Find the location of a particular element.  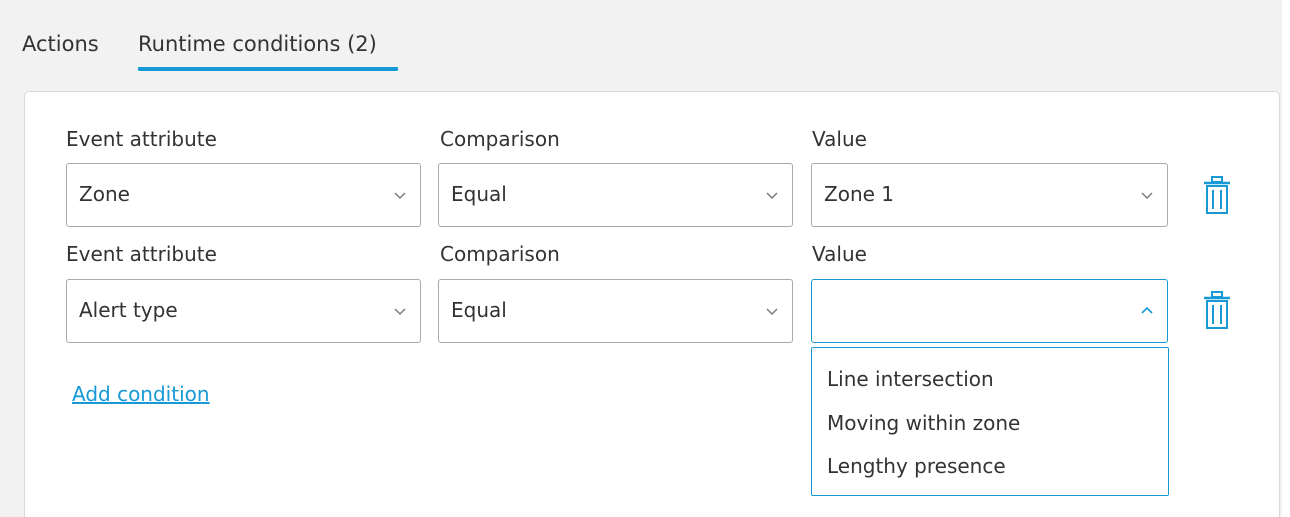

dropdown-option: Moving within zone is located at coordinates (923, 423).